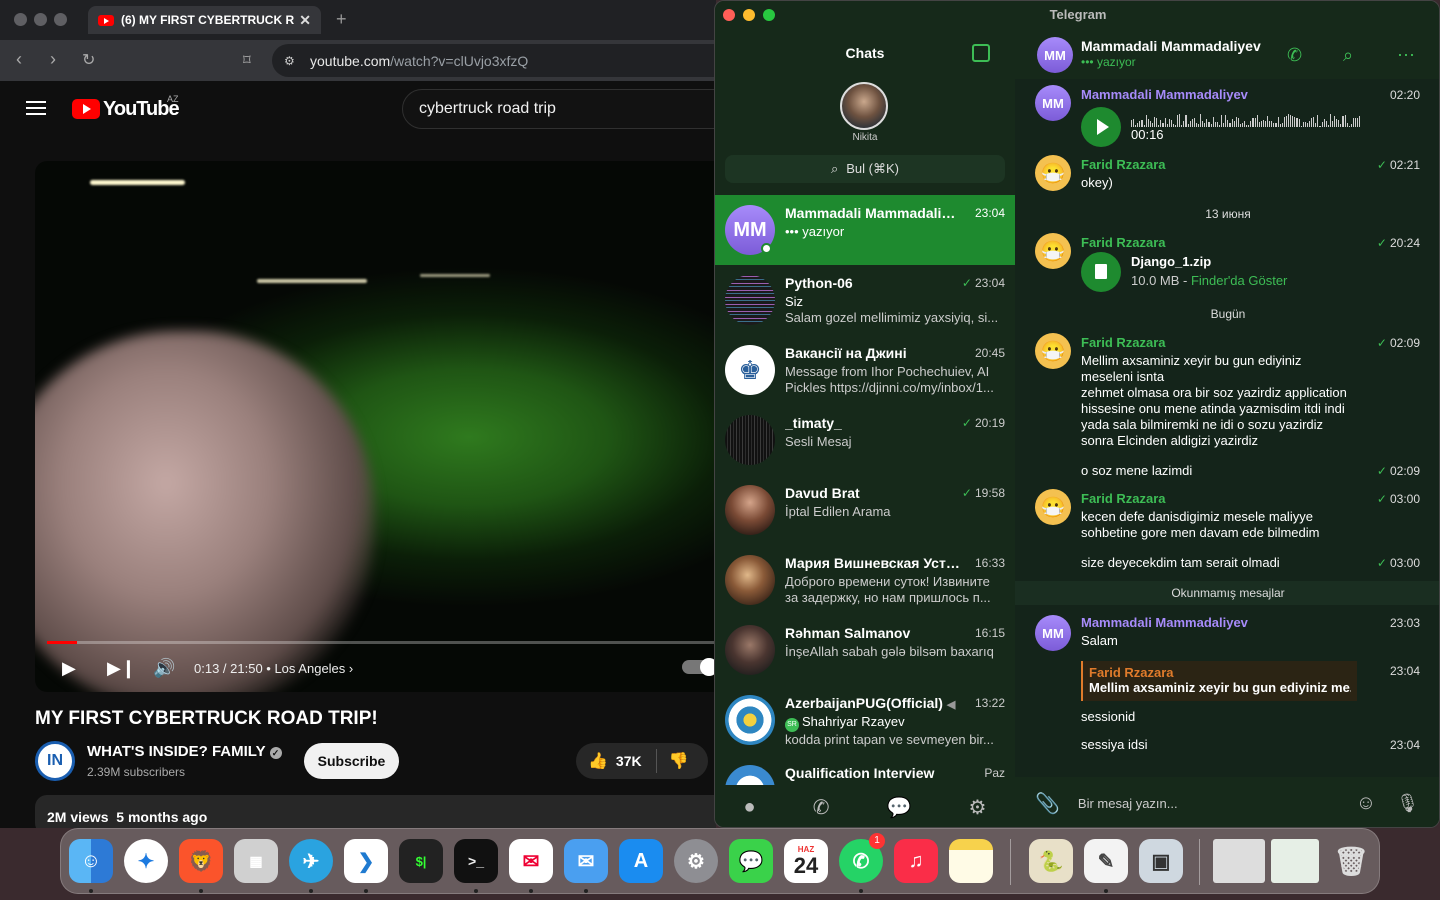 The image size is (1440, 900). Describe the element at coordinates (749, 15) in the screenshot. I see `window-minimize-button` at that location.